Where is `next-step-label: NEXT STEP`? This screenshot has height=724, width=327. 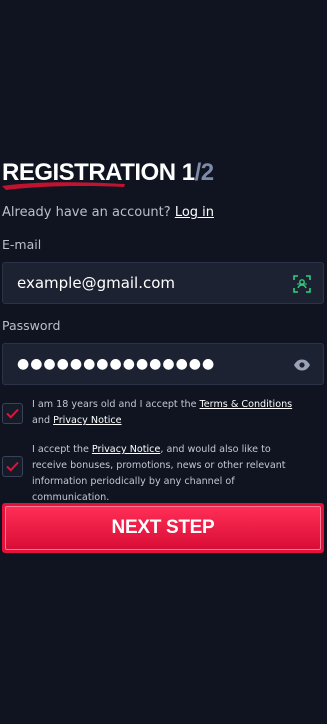
next-step-label: NEXT STEP is located at coordinates (163, 527).